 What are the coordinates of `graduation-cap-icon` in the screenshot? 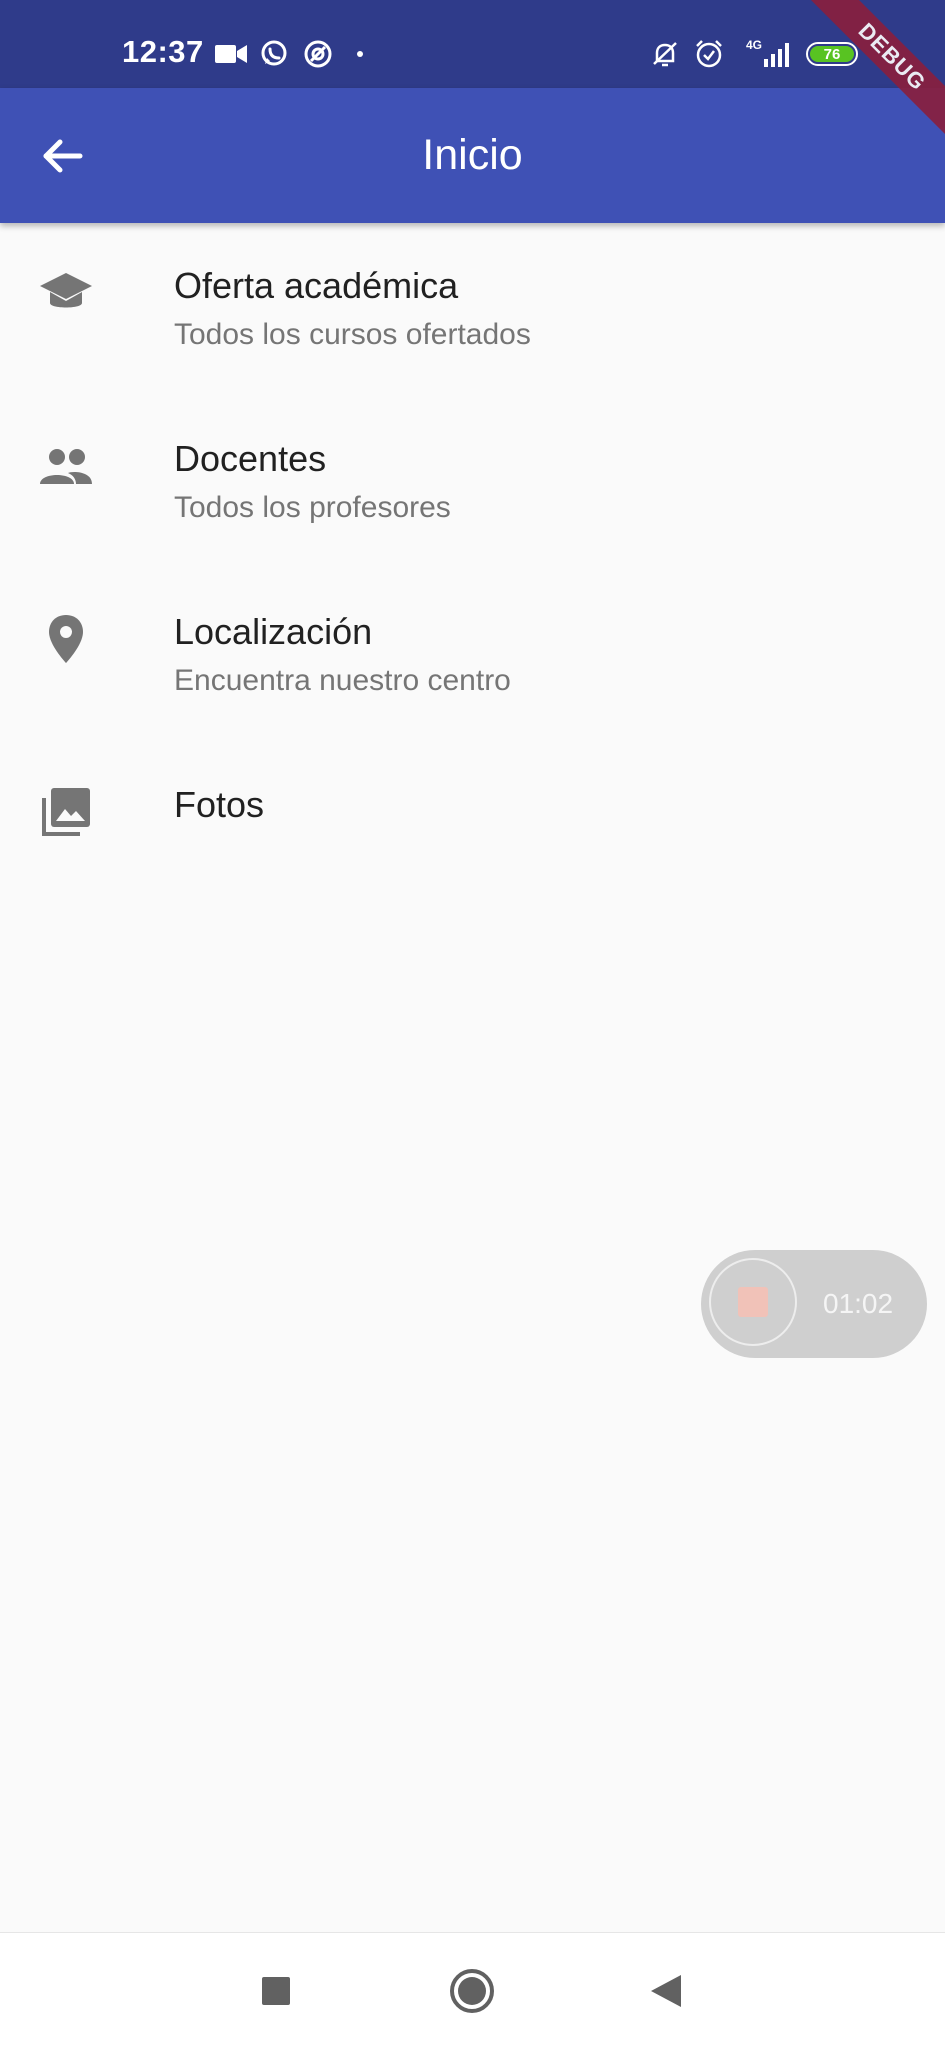 It's located at (66, 293).